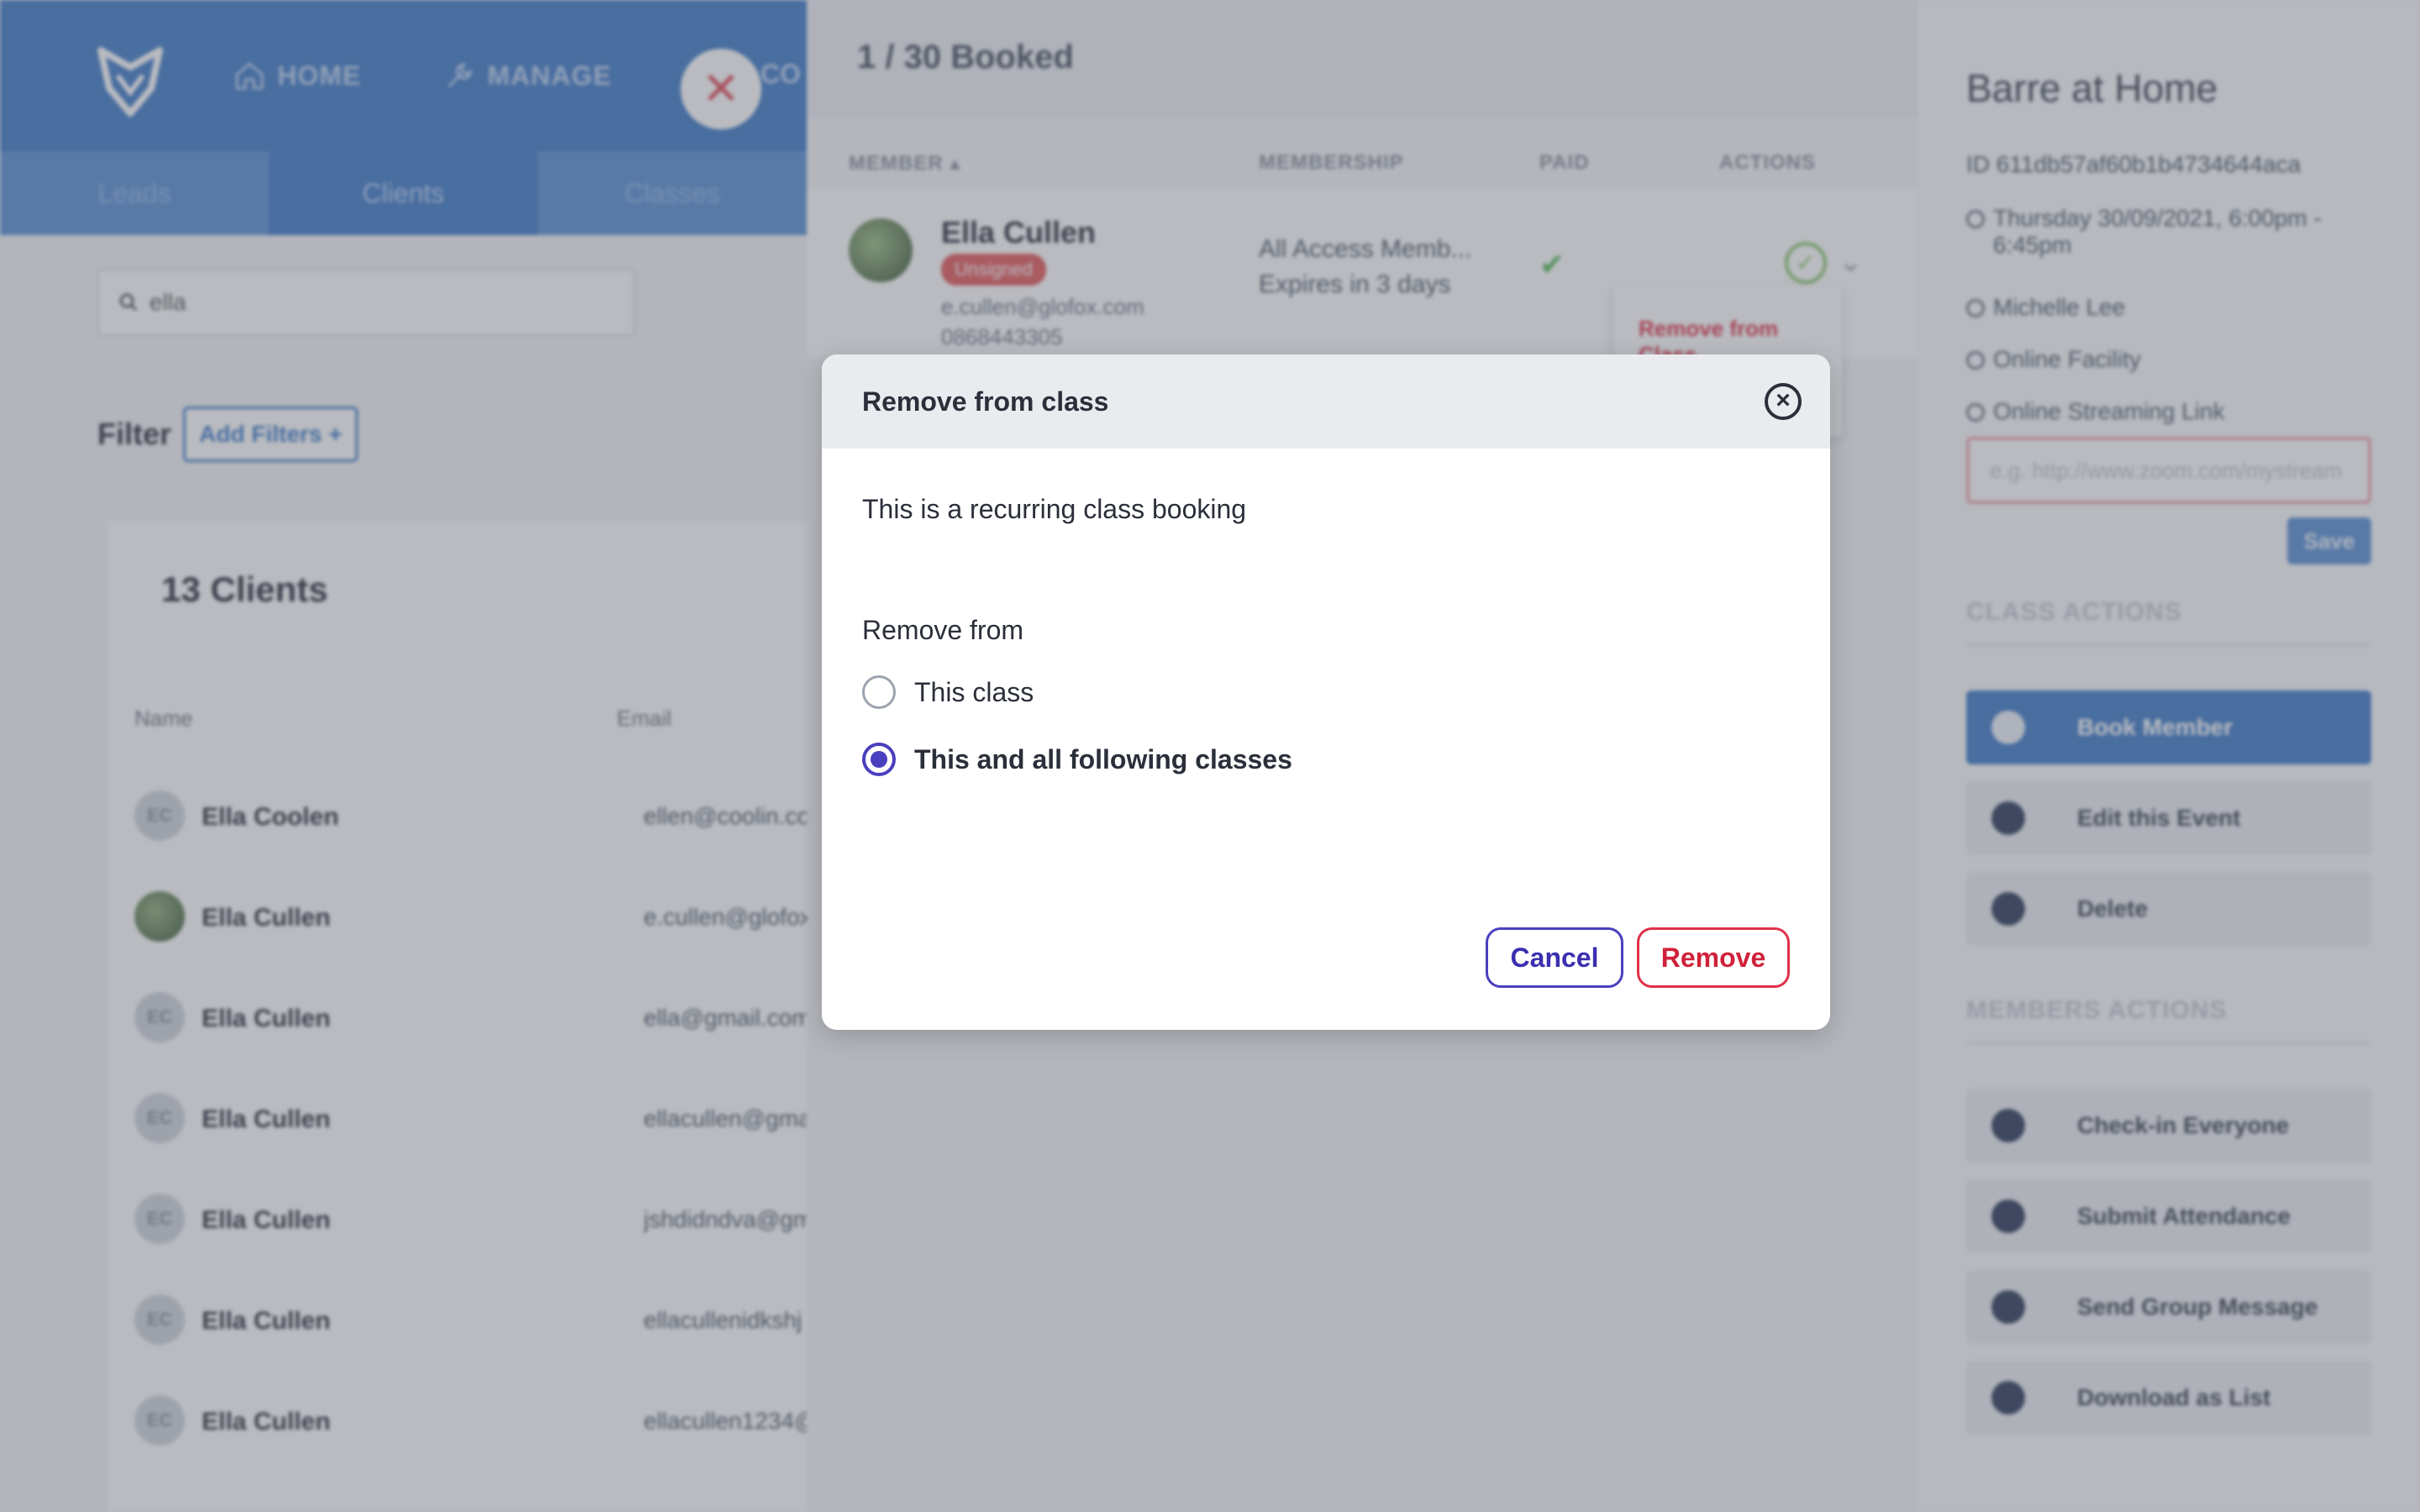 The image size is (2420, 1512). What do you see at coordinates (879, 759) in the screenshot?
I see `radio-this-and-following` at bounding box center [879, 759].